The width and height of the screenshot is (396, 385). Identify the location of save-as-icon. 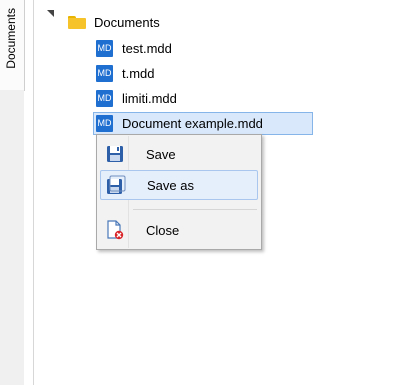
(116, 185).